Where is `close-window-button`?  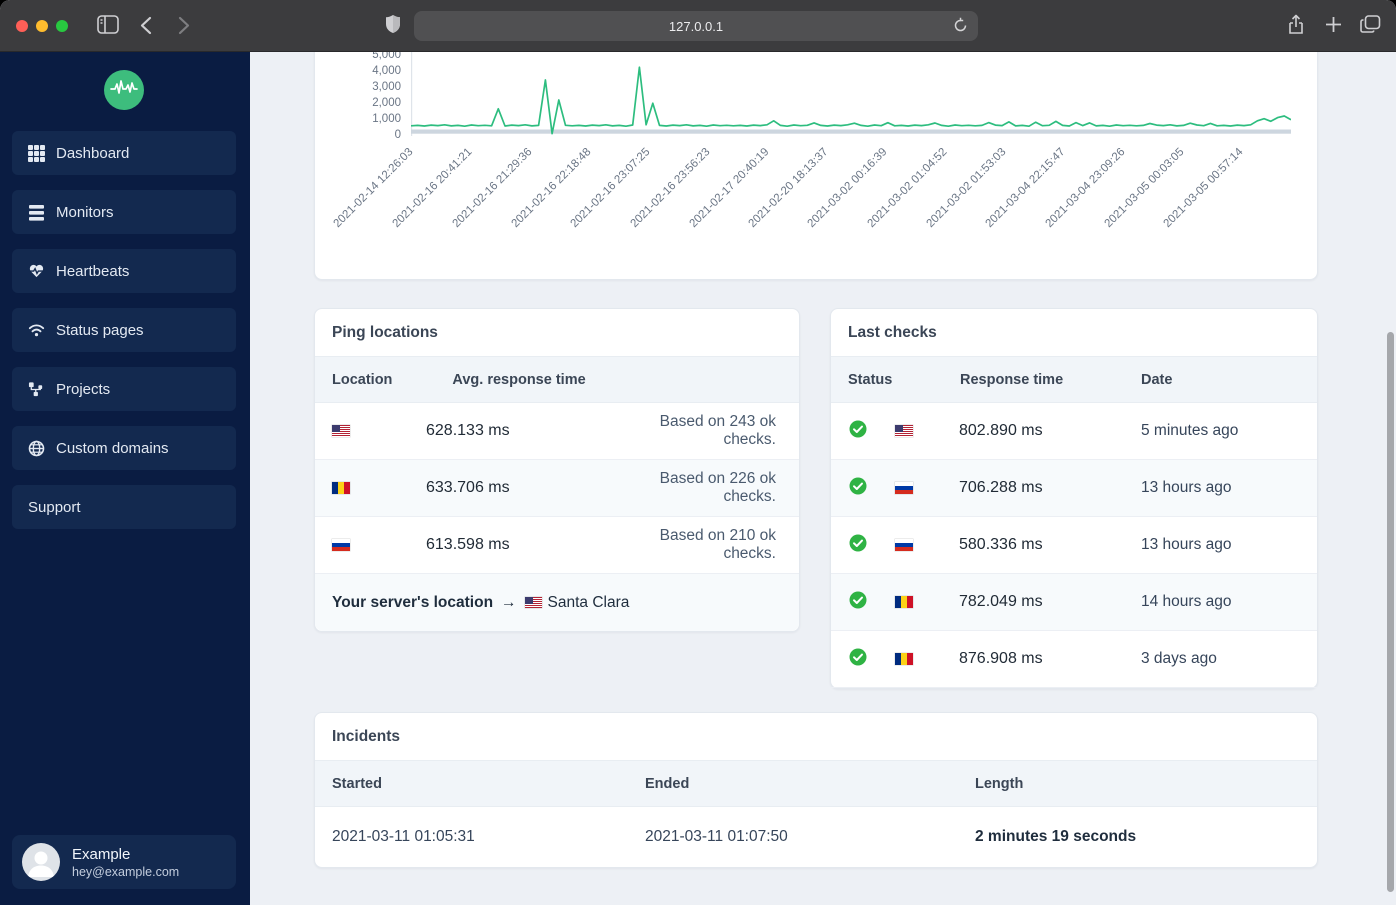 close-window-button is located at coordinates (22, 26).